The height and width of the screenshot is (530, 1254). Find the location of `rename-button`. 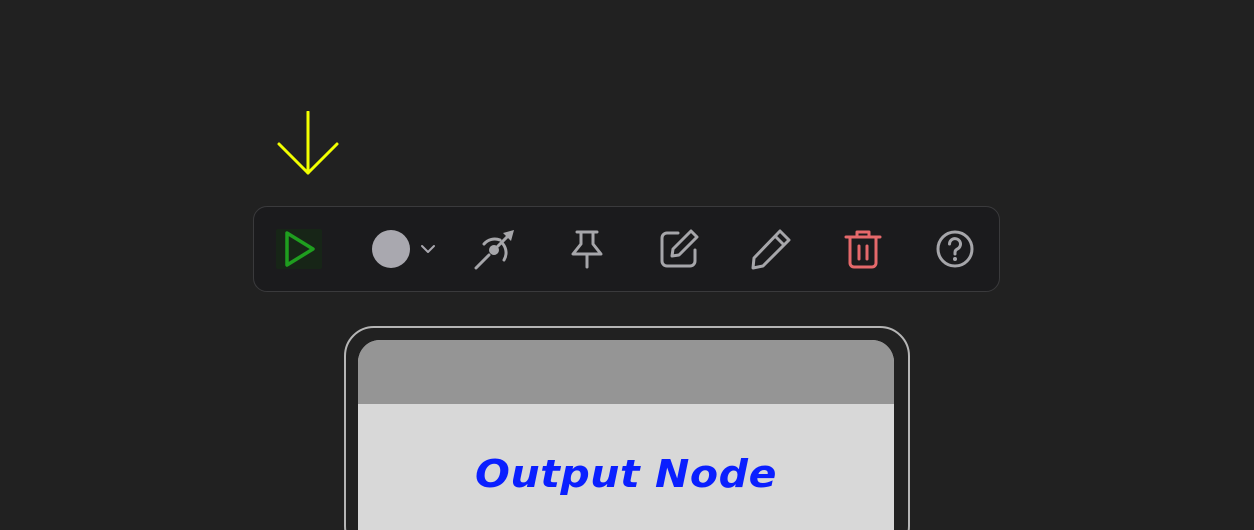

rename-button is located at coordinates (771, 249).